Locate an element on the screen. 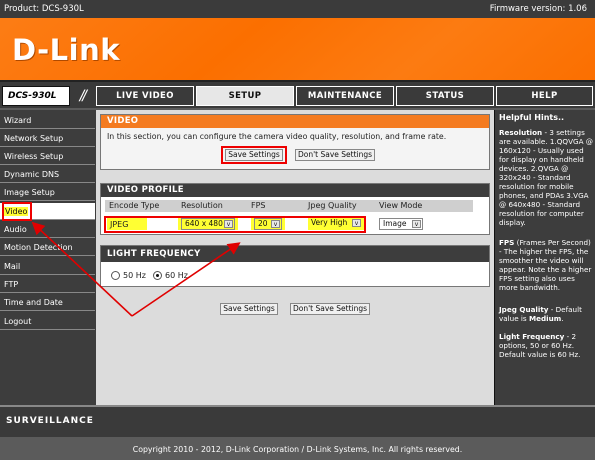 The width and height of the screenshot is (595, 460). product-label: Product: DCS-930L is located at coordinates (44, 9).